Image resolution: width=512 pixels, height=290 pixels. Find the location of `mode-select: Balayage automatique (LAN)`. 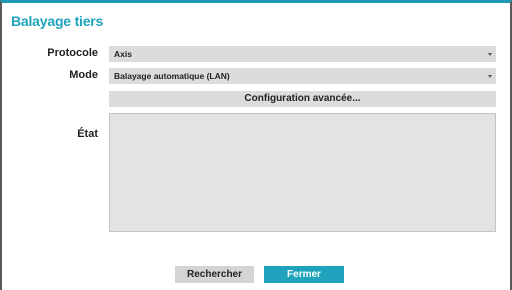

mode-select: Balayage automatique (LAN) is located at coordinates (302, 76).